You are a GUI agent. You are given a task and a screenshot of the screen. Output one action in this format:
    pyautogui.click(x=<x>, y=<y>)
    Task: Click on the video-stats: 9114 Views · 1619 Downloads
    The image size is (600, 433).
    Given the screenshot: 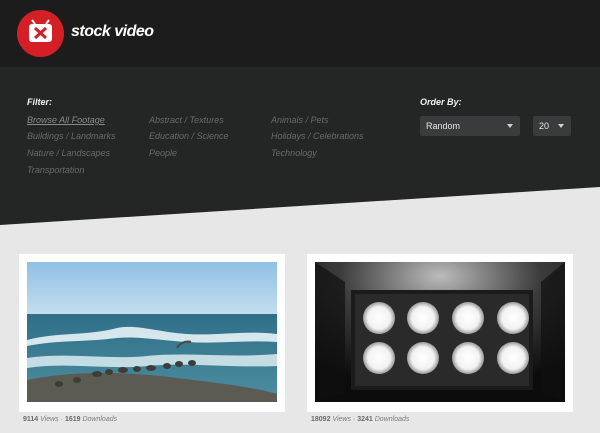 What is the action you would take?
    pyautogui.click(x=70, y=419)
    